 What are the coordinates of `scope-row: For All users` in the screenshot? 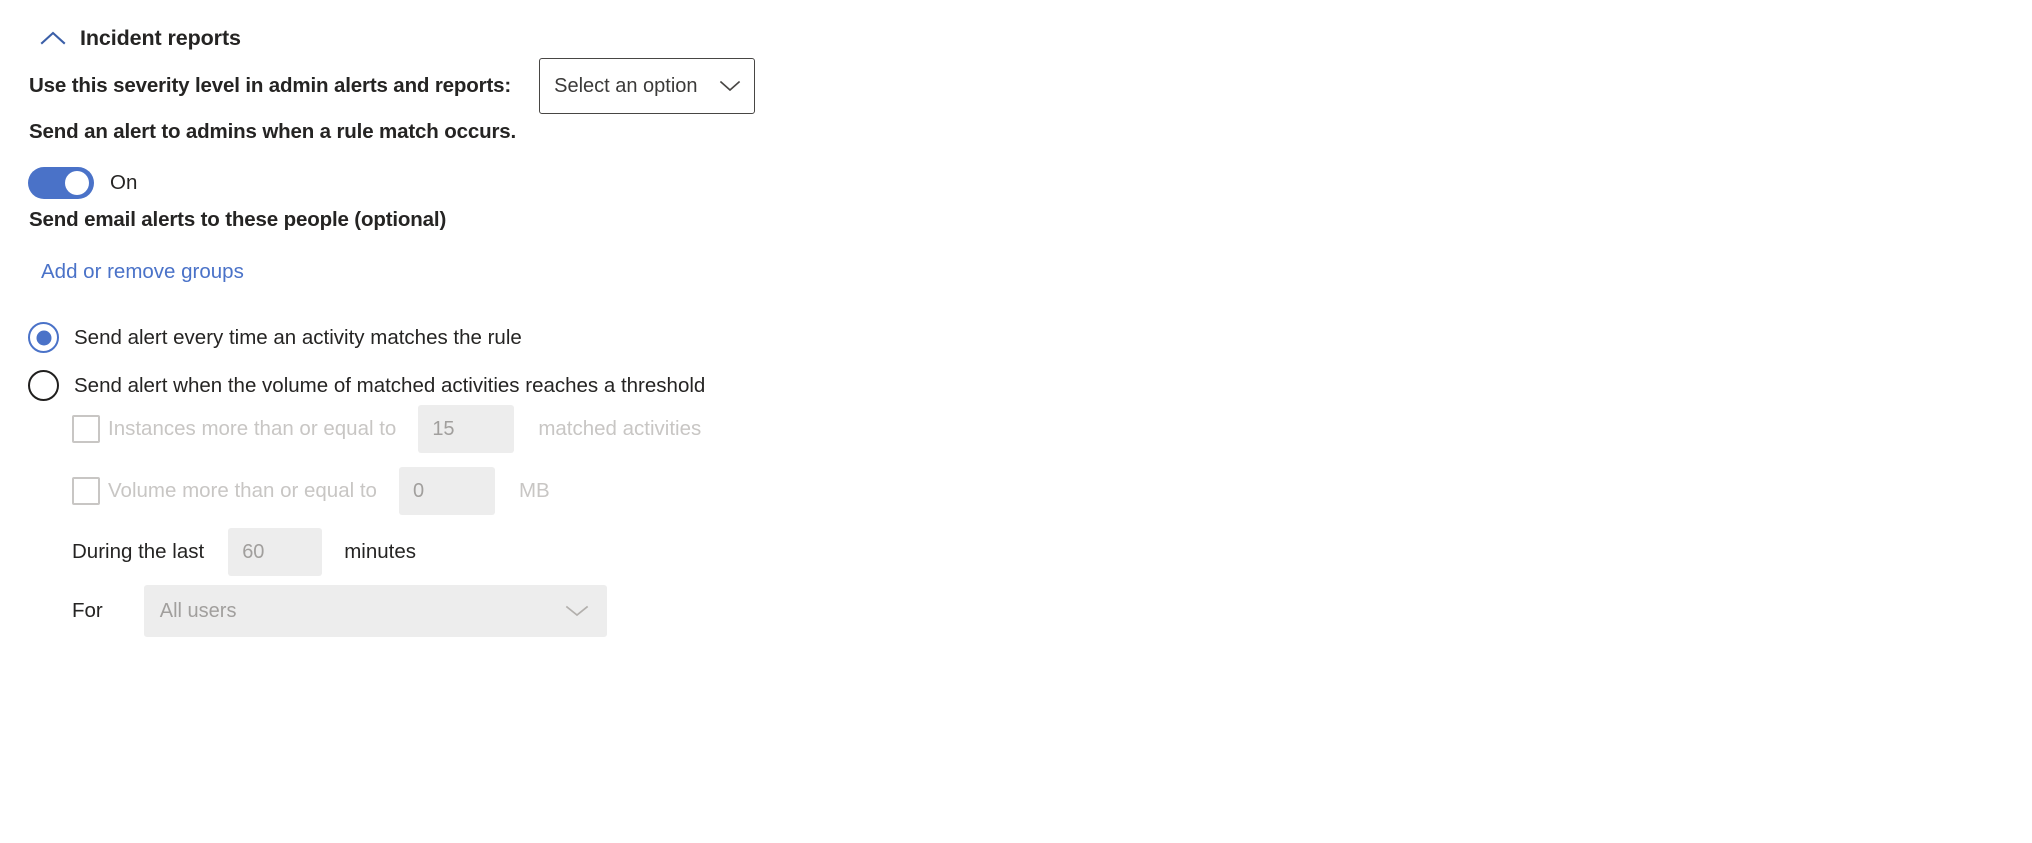 It's located at (339, 611).